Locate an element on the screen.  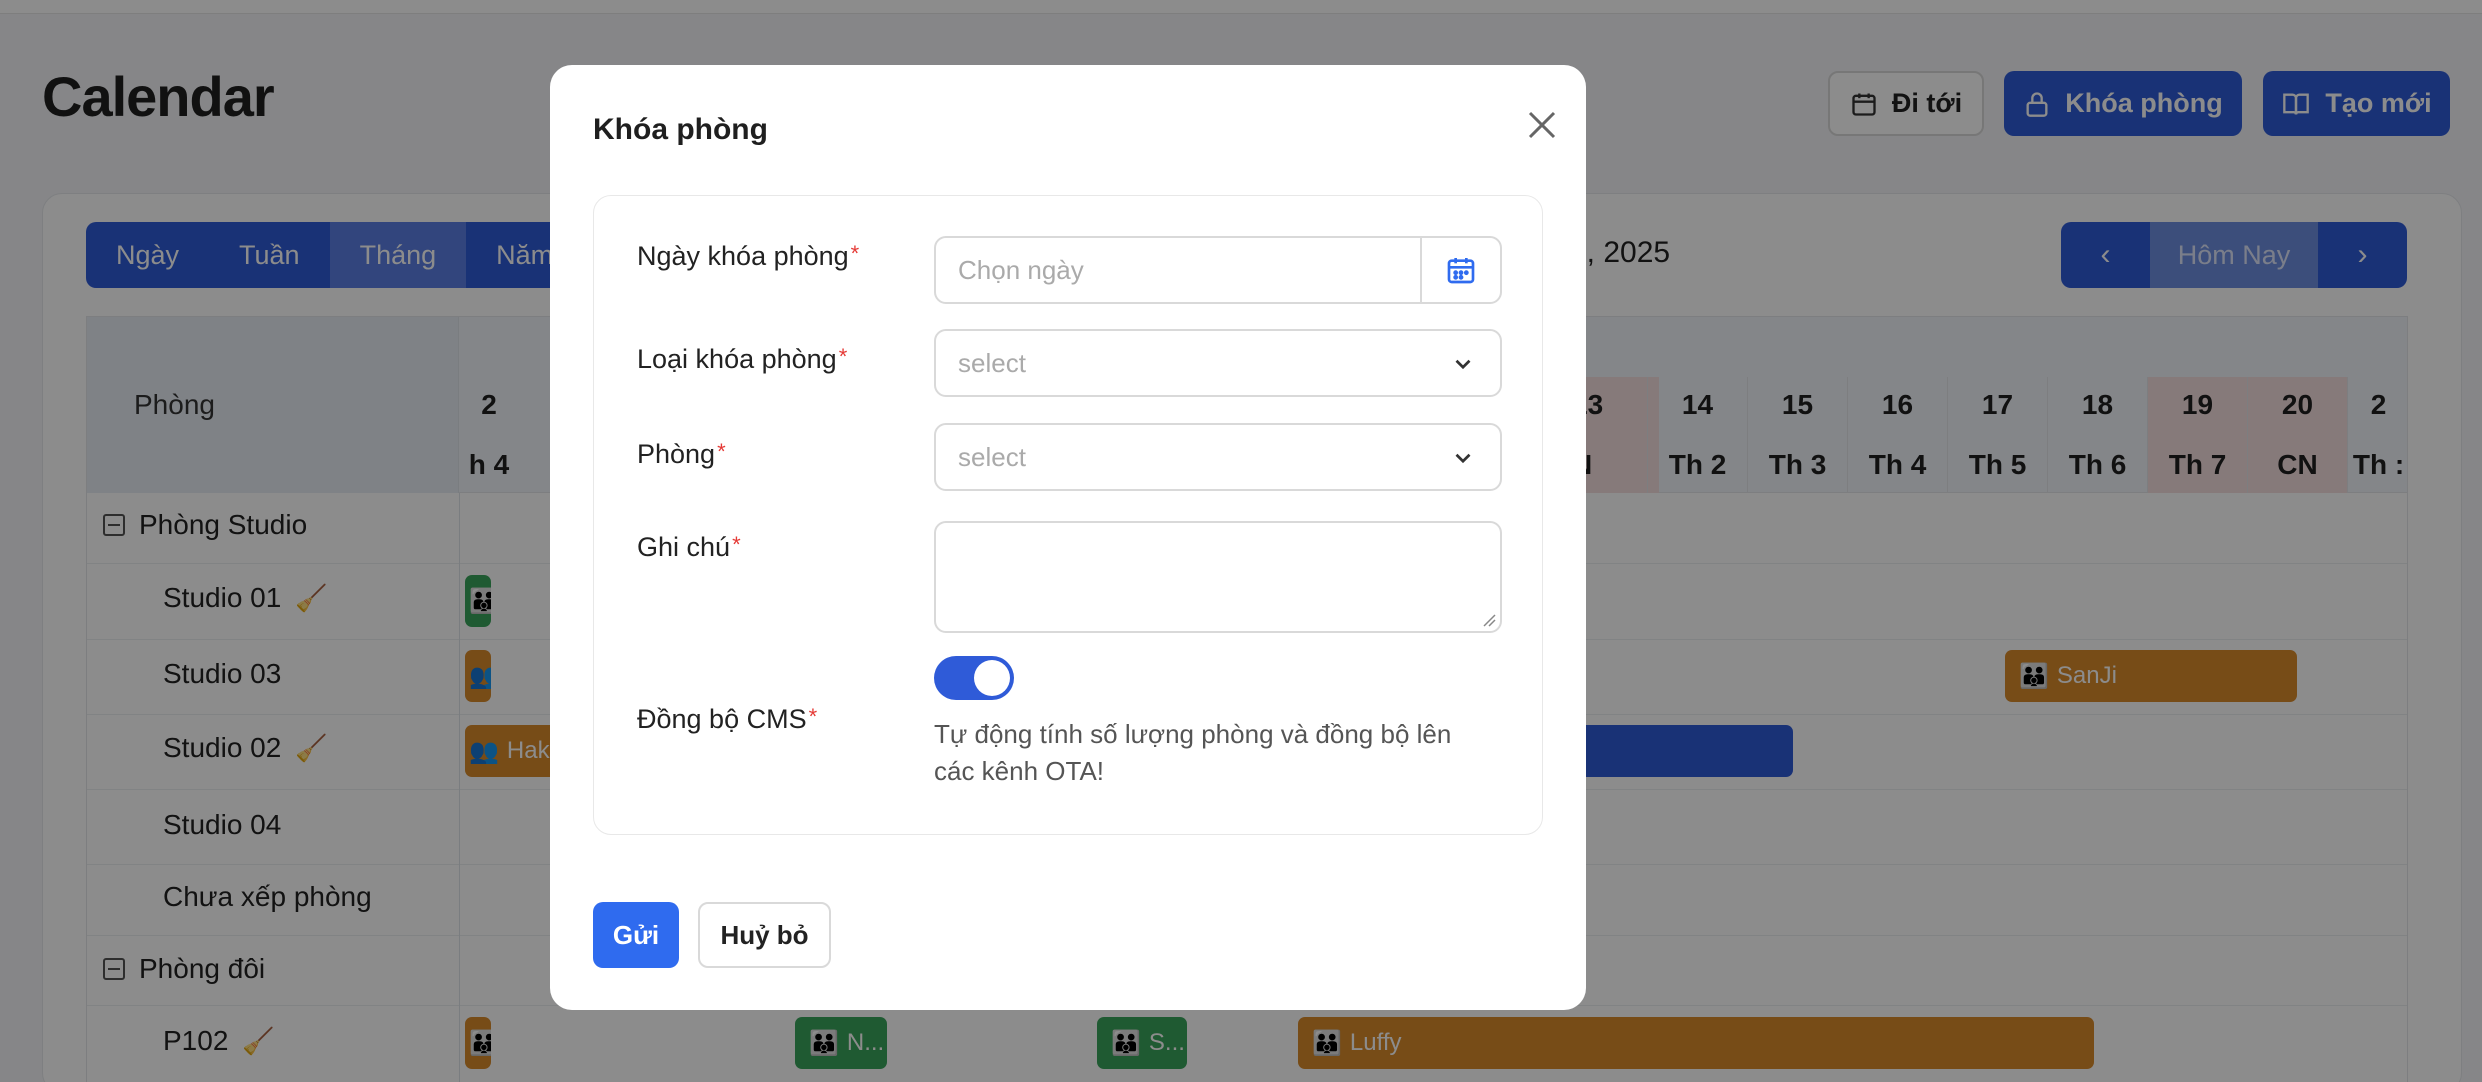
room-value: select is located at coordinates (992, 456).